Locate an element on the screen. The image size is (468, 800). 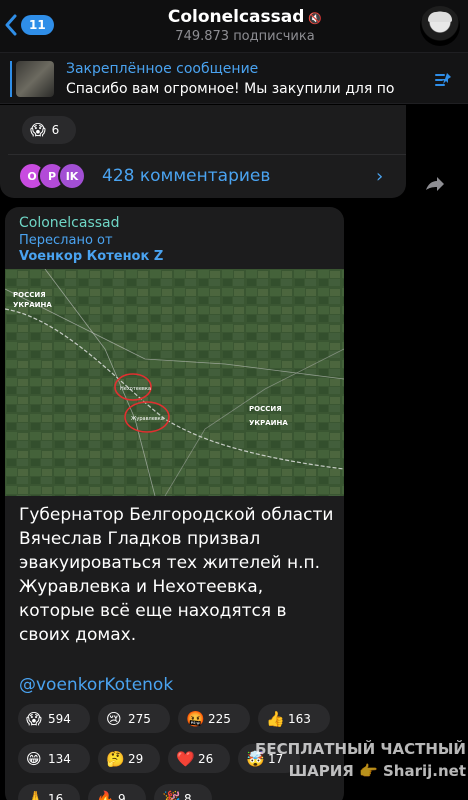
channel-title-area: Colonelcassad 🔇 749.873 подписчика is located at coordinates (245, 25).